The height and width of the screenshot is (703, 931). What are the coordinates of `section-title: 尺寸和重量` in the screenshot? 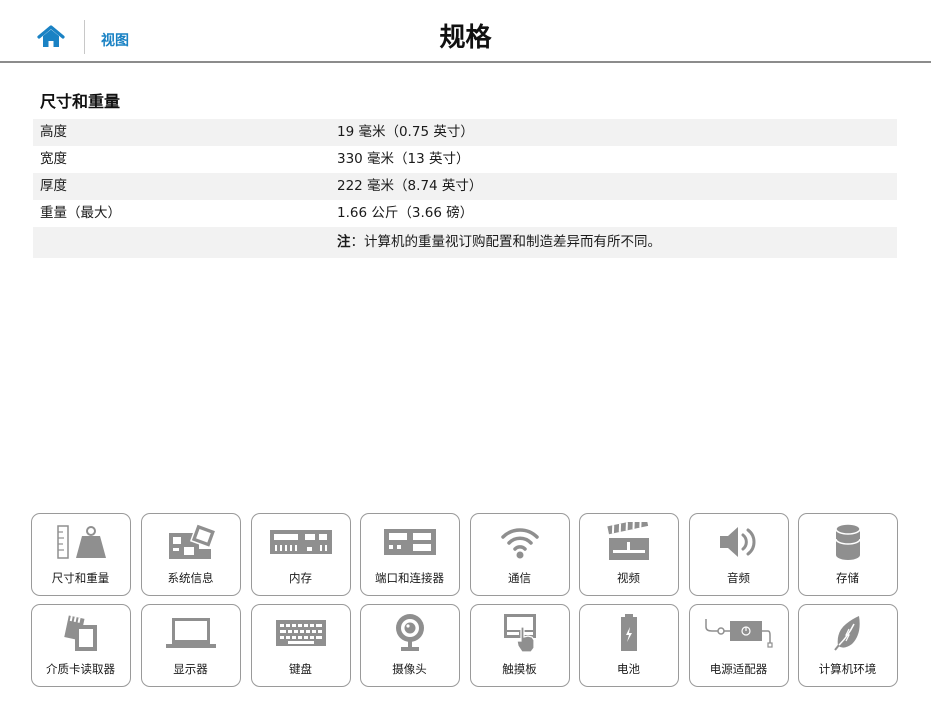 It's located at (80, 101).